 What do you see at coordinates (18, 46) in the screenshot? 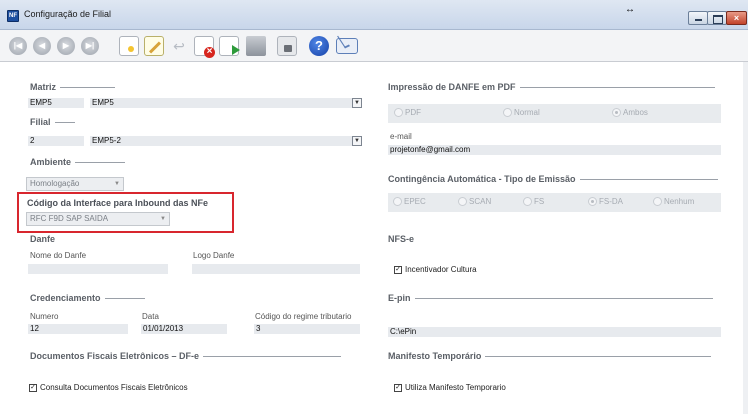
I see `first-record-icon: |◀` at bounding box center [18, 46].